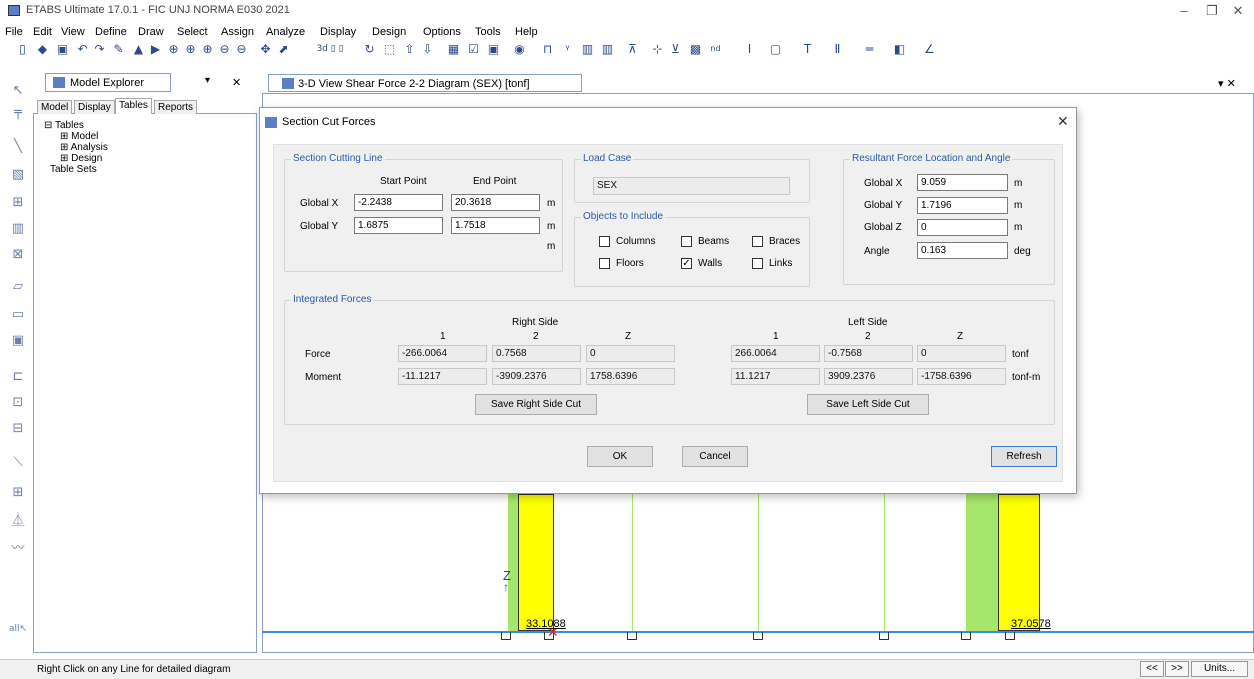  Describe the element at coordinates (695, 49) in the screenshot. I see `show-table-icon: ▩` at that location.